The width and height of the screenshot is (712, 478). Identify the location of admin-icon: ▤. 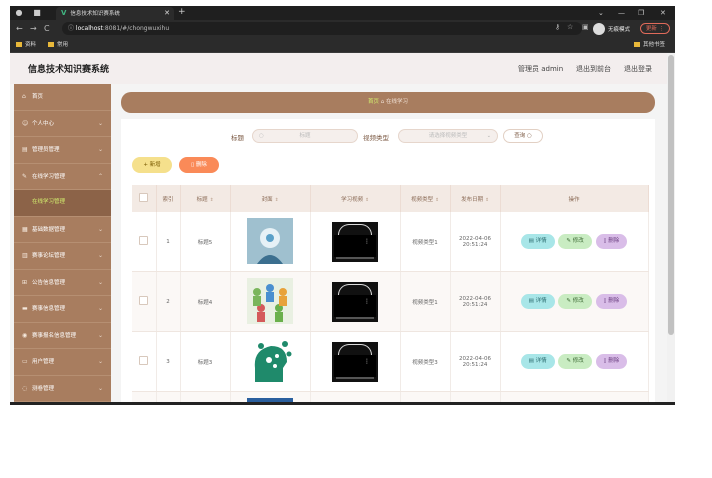
(25, 149).